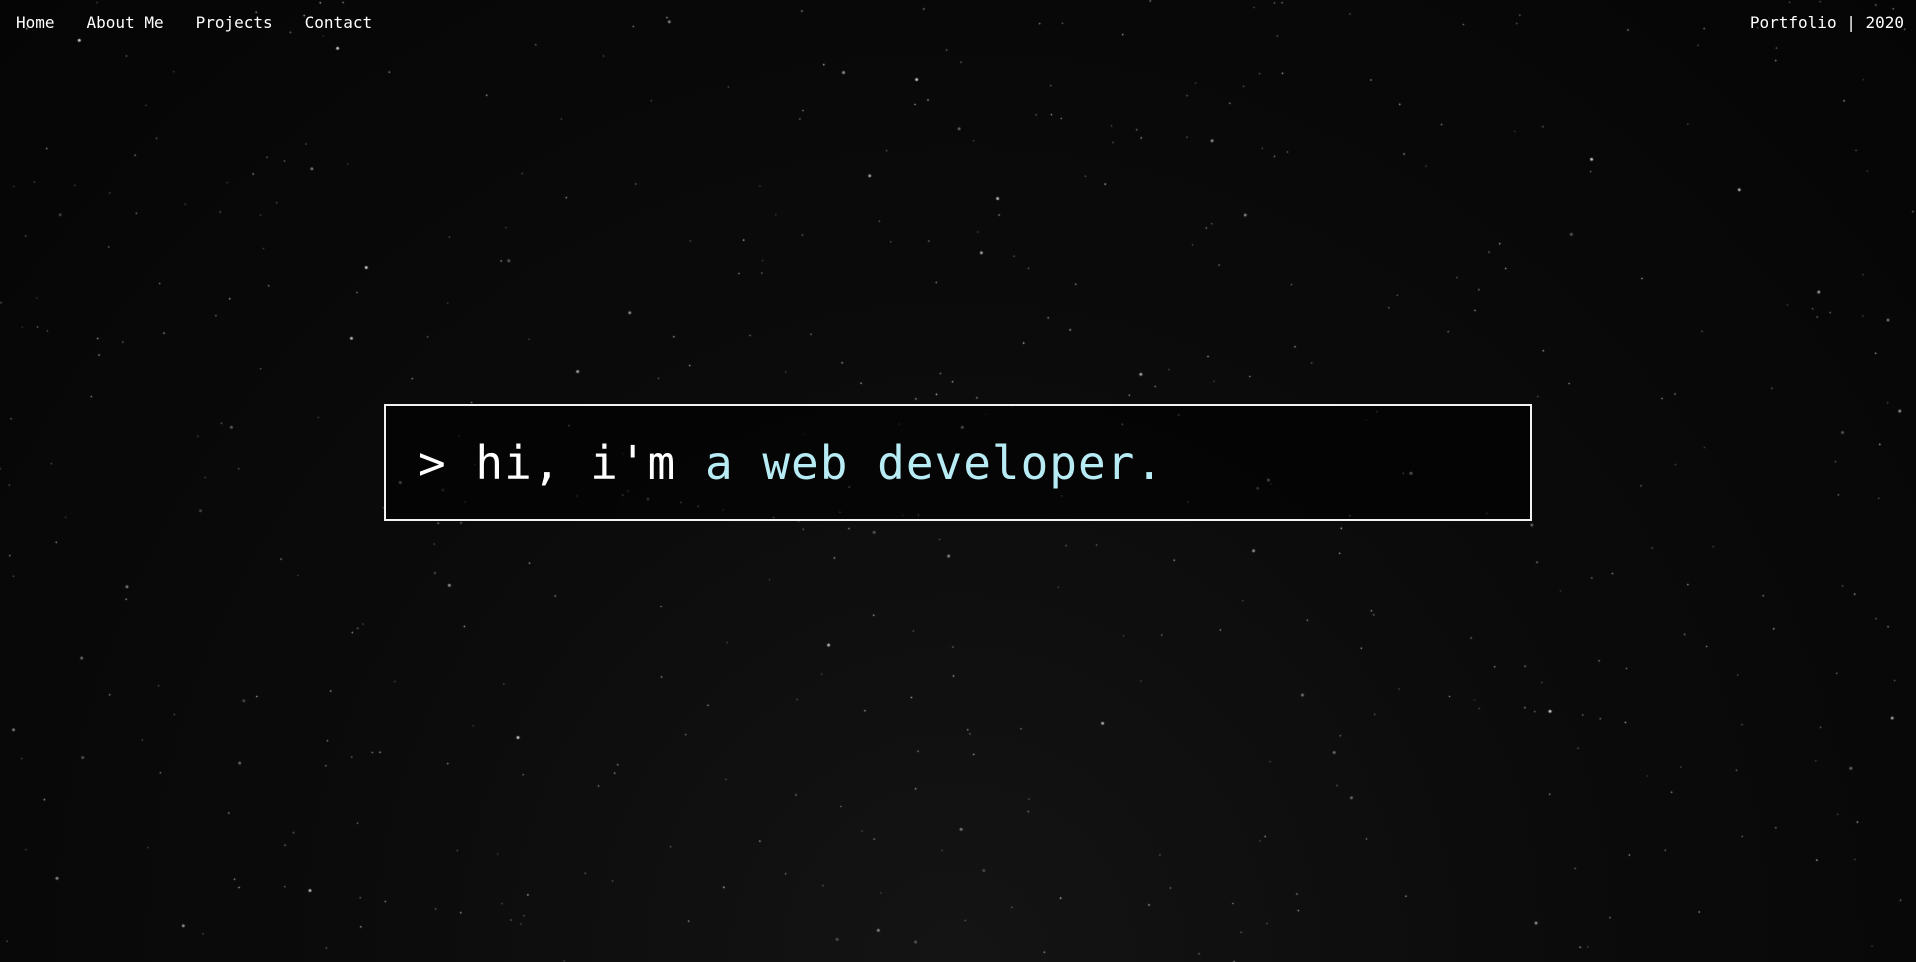  I want to click on portfolio-brand: Portfolio | 2020, so click(1826, 22).